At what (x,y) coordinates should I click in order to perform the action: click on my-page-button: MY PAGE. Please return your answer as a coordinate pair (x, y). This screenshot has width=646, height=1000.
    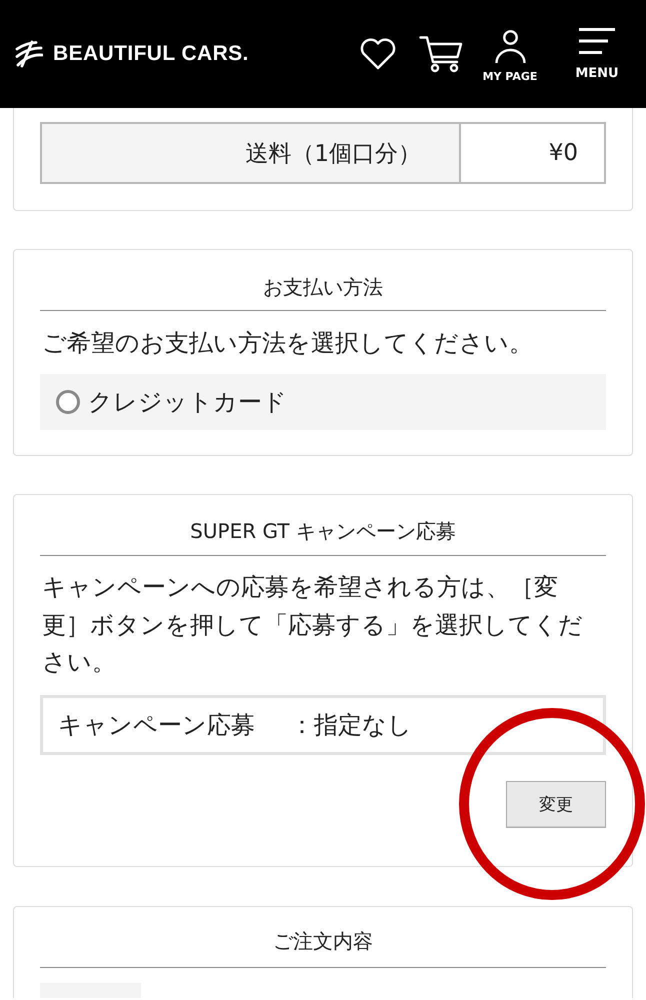
    Looking at the image, I should click on (510, 56).